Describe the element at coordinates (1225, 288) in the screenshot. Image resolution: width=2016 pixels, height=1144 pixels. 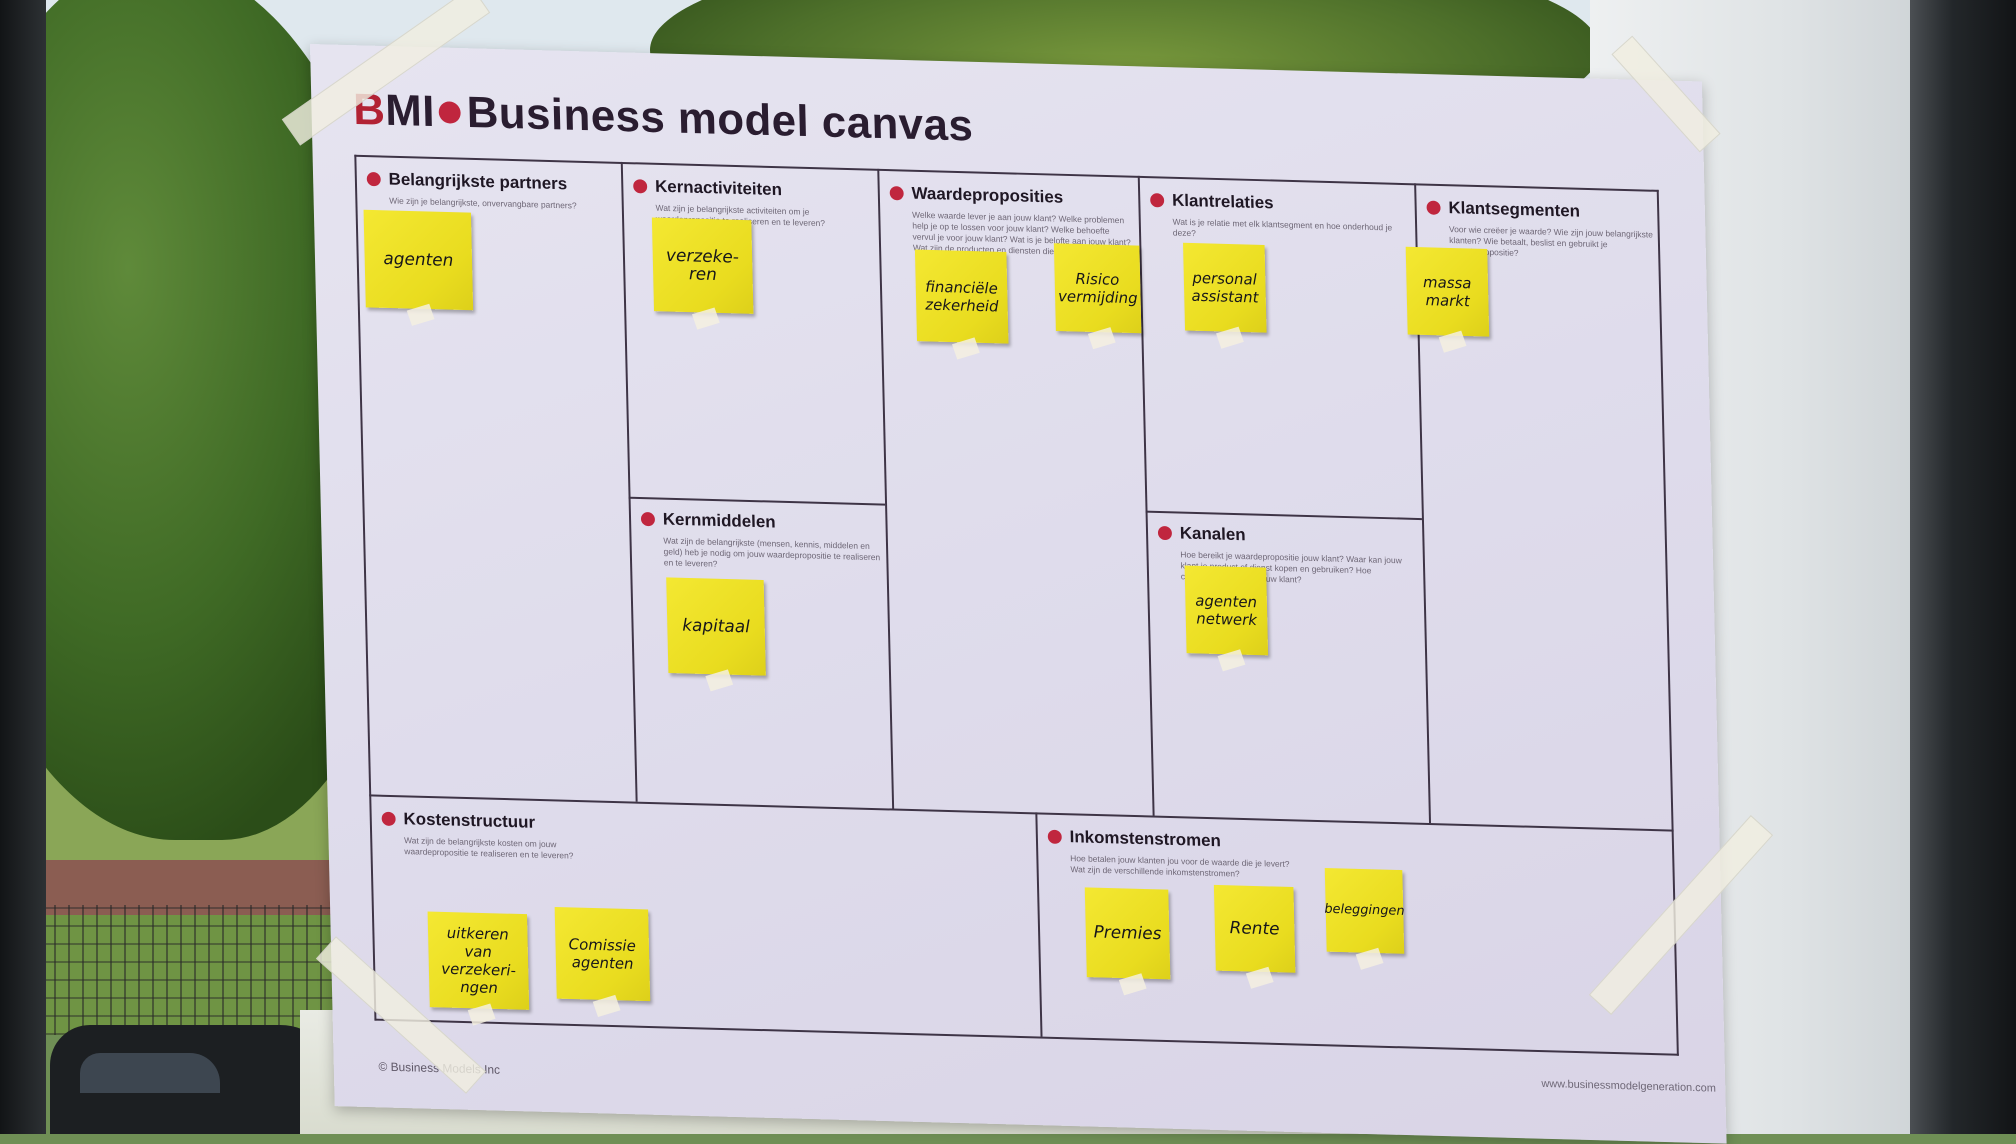
I see `sticky-note: personal assistant` at that location.